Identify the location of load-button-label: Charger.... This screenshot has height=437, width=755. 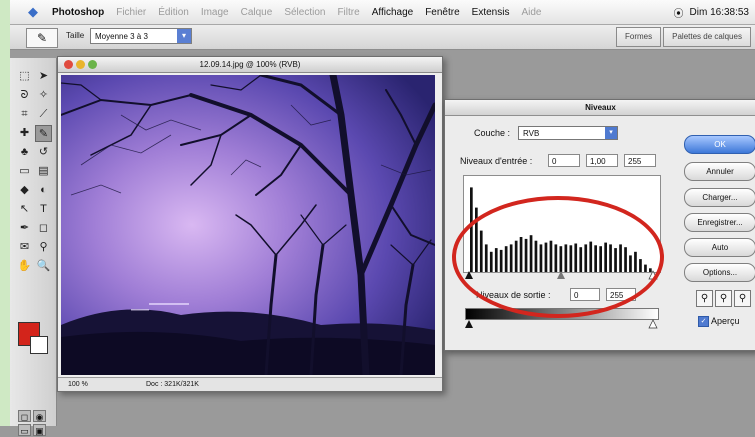
(720, 197).